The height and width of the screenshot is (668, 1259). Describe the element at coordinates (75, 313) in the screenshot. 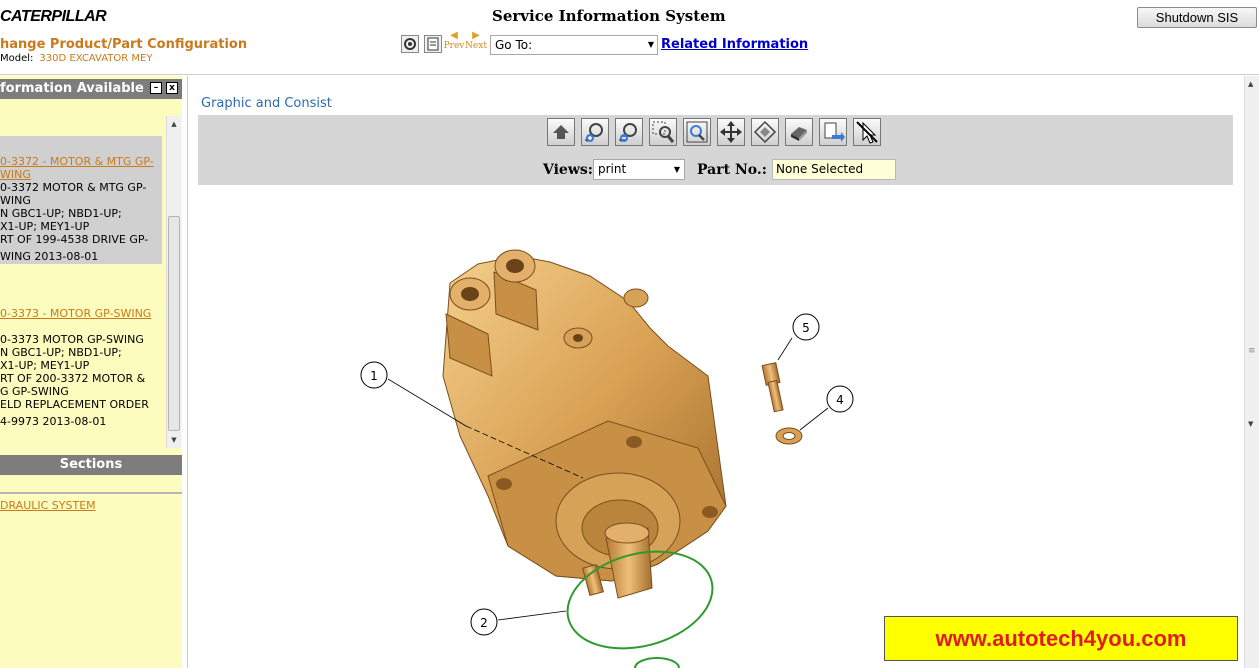

I see `entry-link-motor-swing: 0-3373 - MOTOR GP-SWING` at that location.